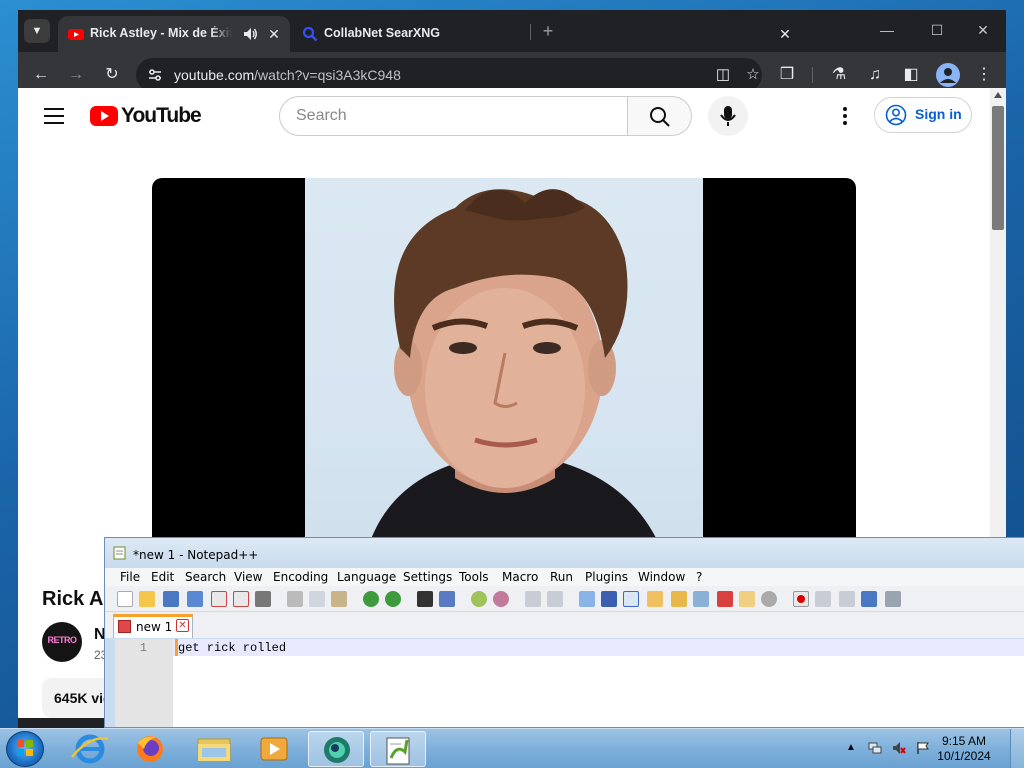  What do you see at coordinates (501, 599) in the screenshot?
I see `zoom-out-icon` at bounding box center [501, 599].